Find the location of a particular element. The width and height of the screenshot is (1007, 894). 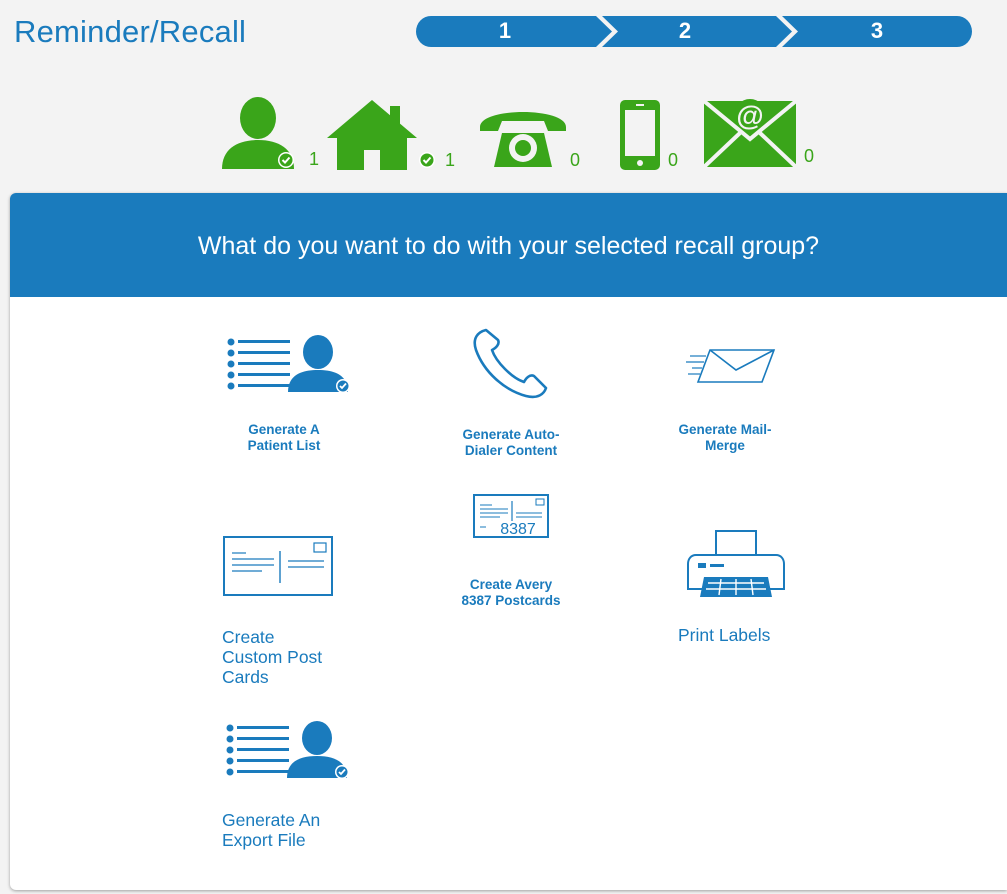

patient-list-label-1: Generate A is located at coordinates (284, 429).